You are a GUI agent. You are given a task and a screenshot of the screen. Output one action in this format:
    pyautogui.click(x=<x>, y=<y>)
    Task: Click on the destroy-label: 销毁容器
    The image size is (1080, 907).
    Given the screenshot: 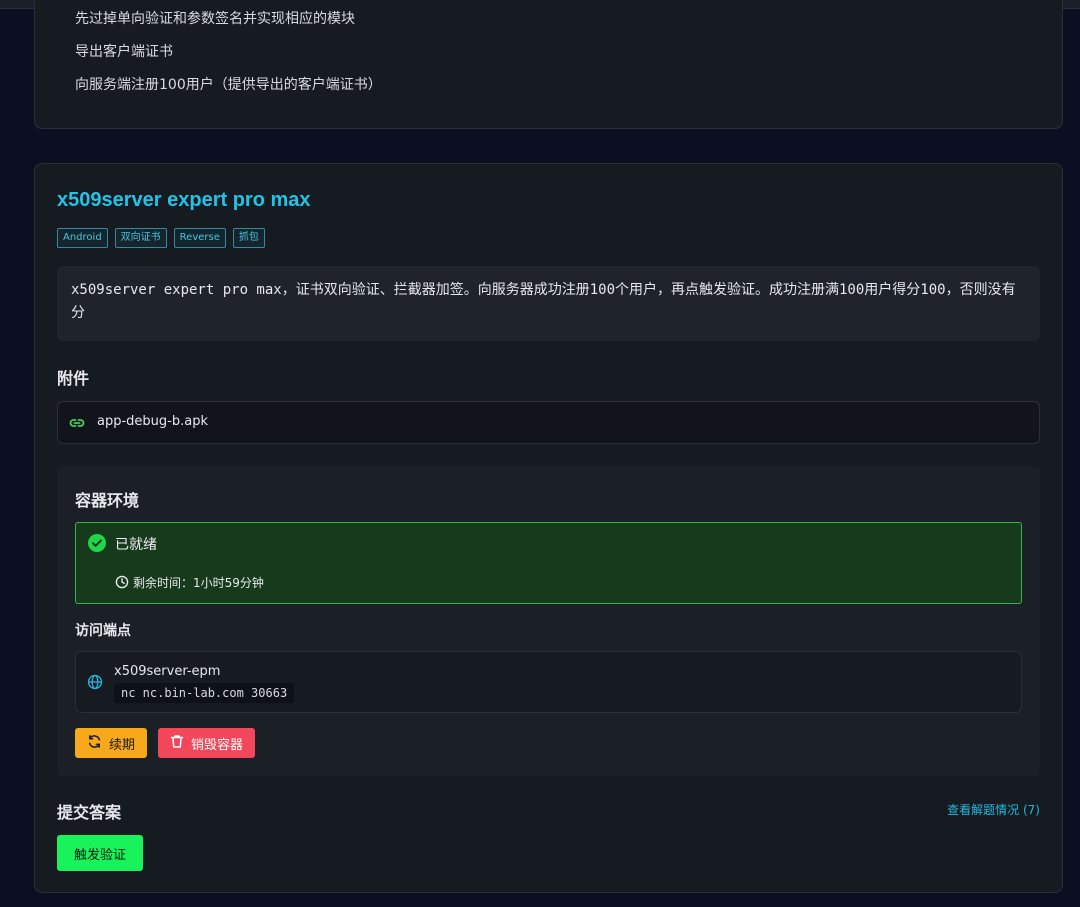 What is the action you would take?
    pyautogui.click(x=217, y=745)
    